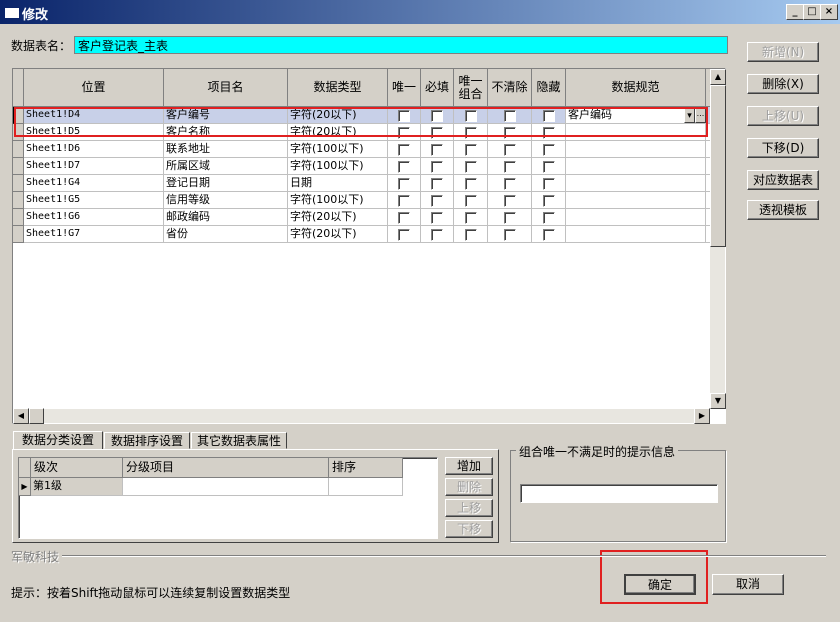 The height and width of the screenshot is (622, 840). Describe the element at coordinates (226, 149) in the screenshot. I see `row-item-name: 联系地址` at that location.